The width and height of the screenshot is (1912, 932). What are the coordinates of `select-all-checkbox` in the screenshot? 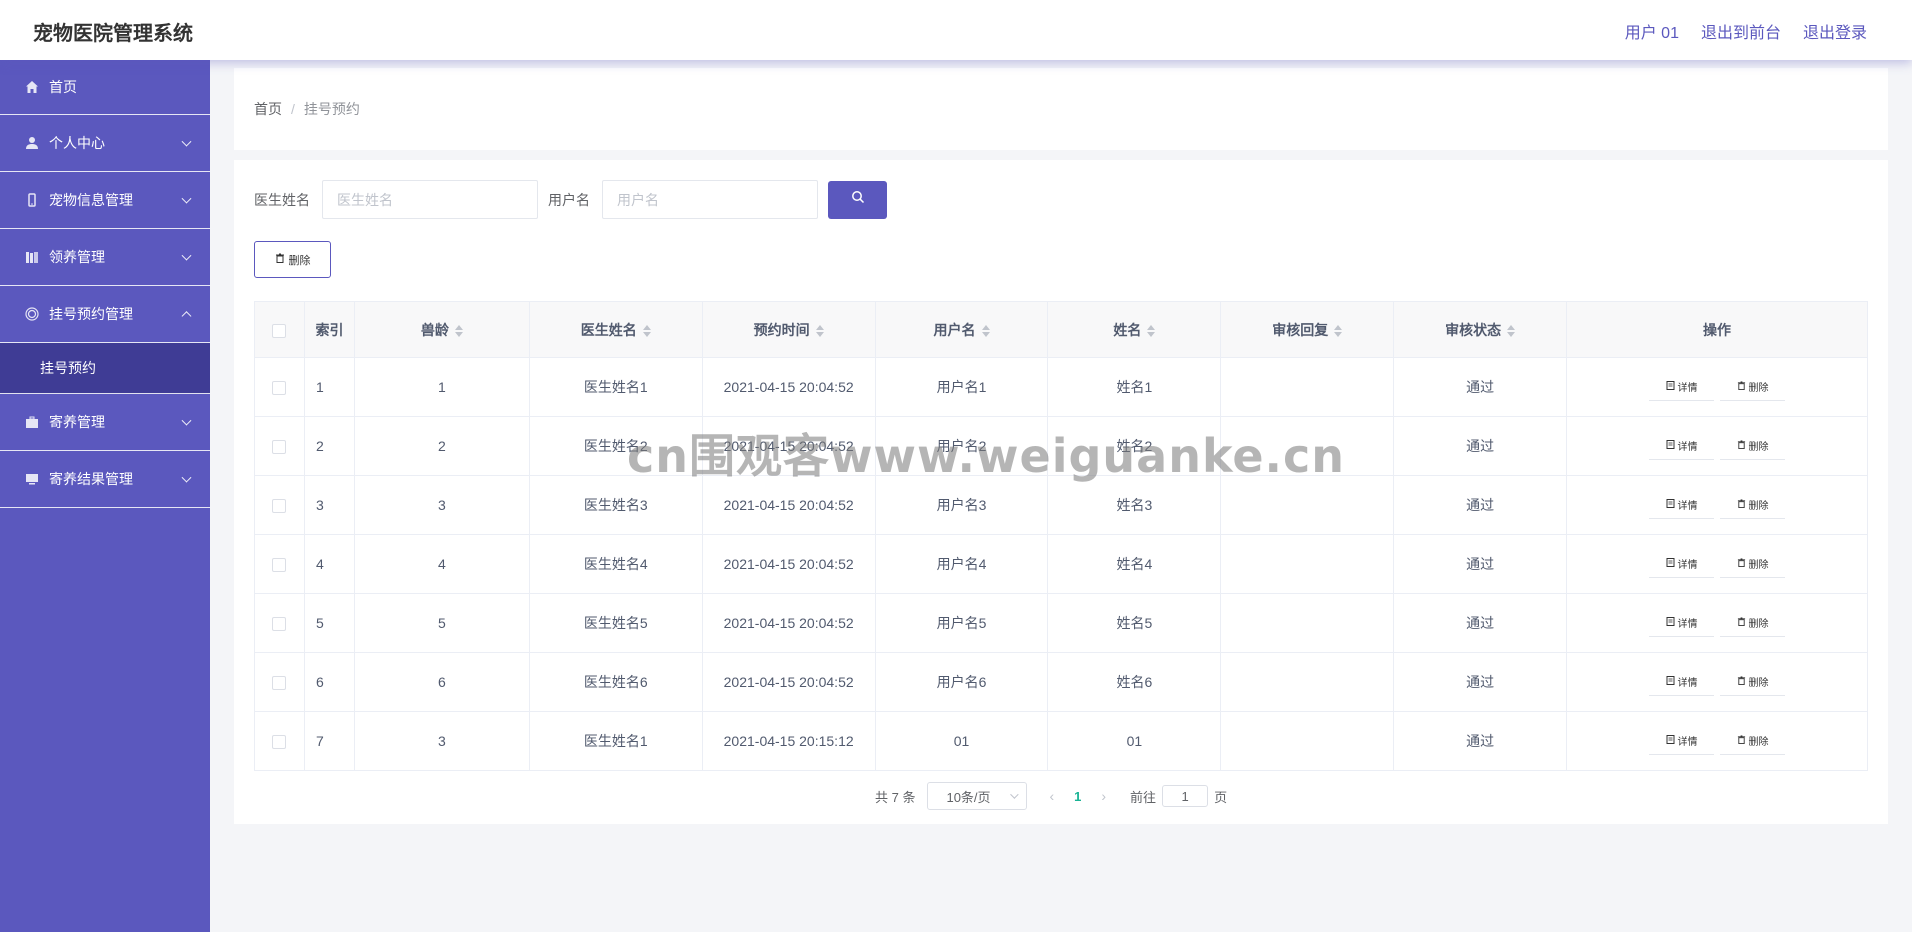 It's located at (279, 330).